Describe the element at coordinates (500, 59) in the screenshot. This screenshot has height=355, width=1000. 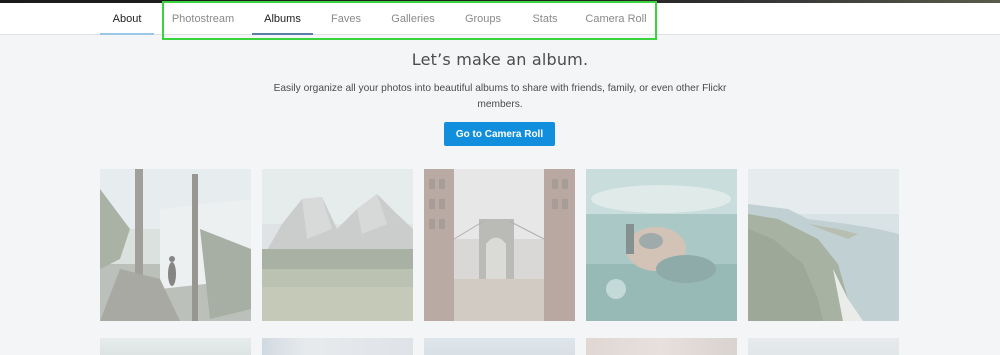
I see `empty-state-title: Let’s make an album.` at that location.